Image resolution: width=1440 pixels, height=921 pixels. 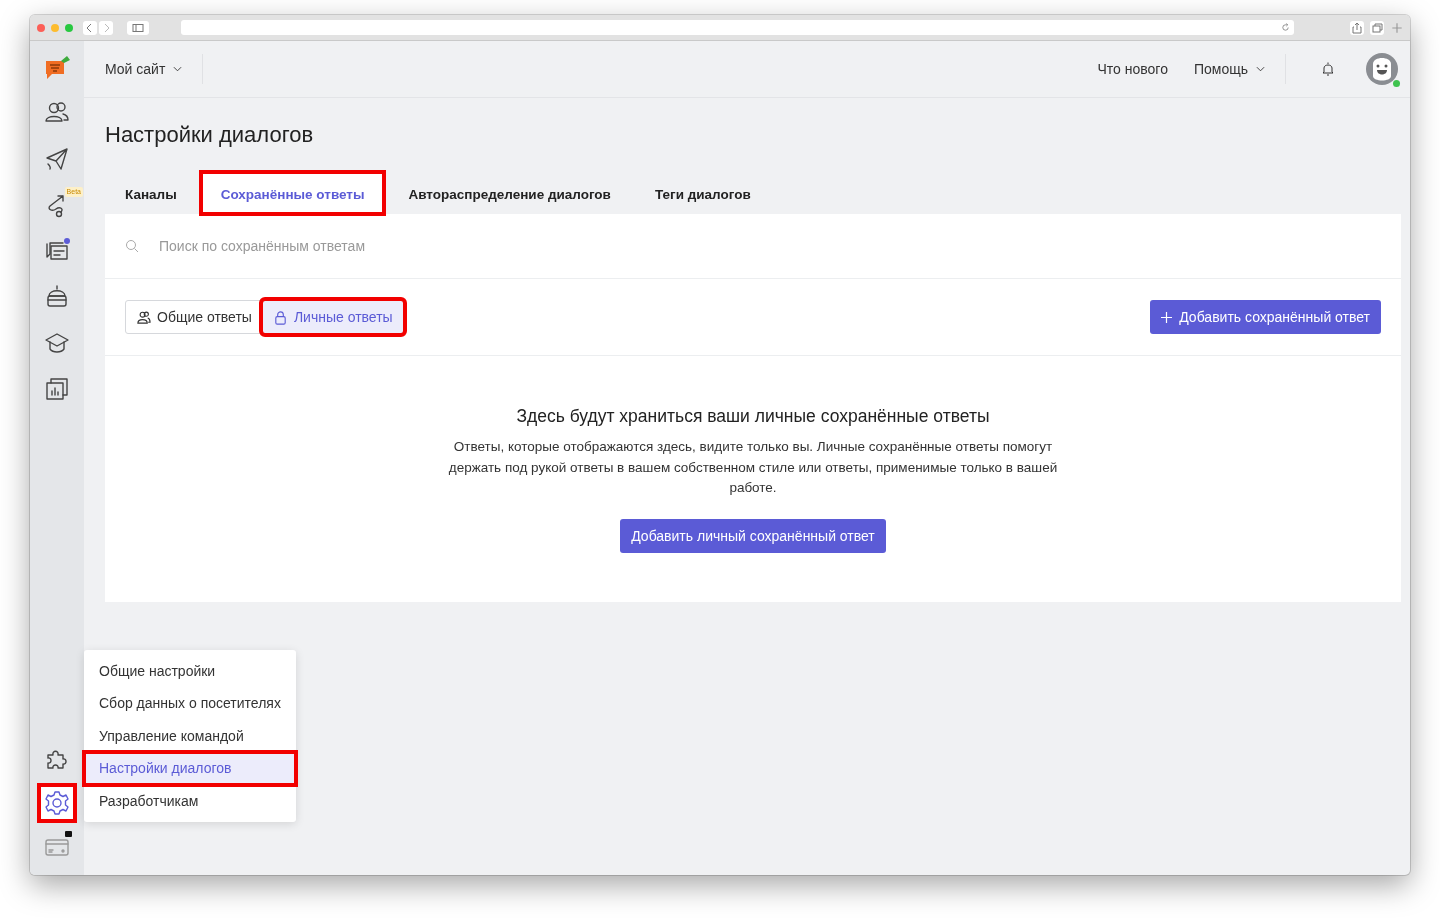 What do you see at coordinates (190, 768) in the screenshot?
I see `menu-item: Настройки диалогов` at bounding box center [190, 768].